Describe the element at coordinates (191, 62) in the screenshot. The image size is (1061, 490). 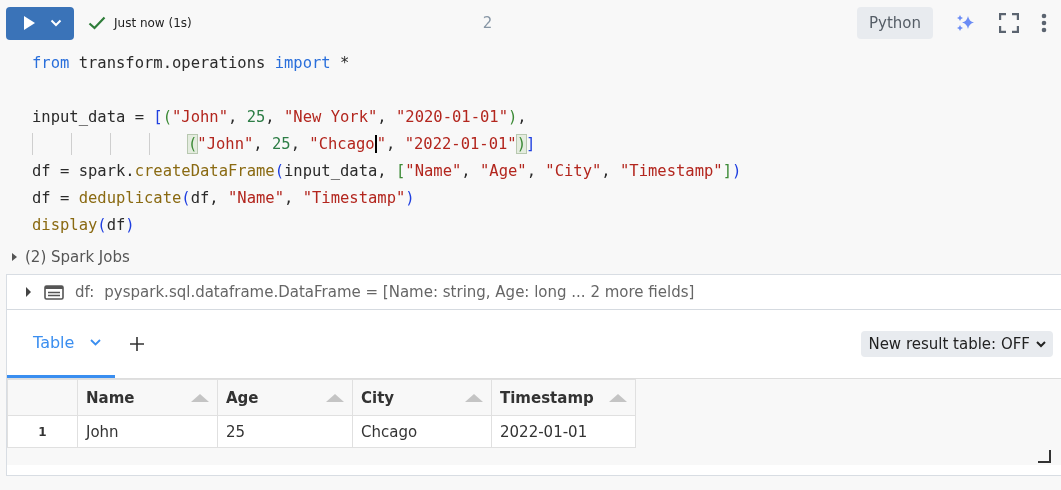
I see `code-line: from transform.operations import *` at that location.